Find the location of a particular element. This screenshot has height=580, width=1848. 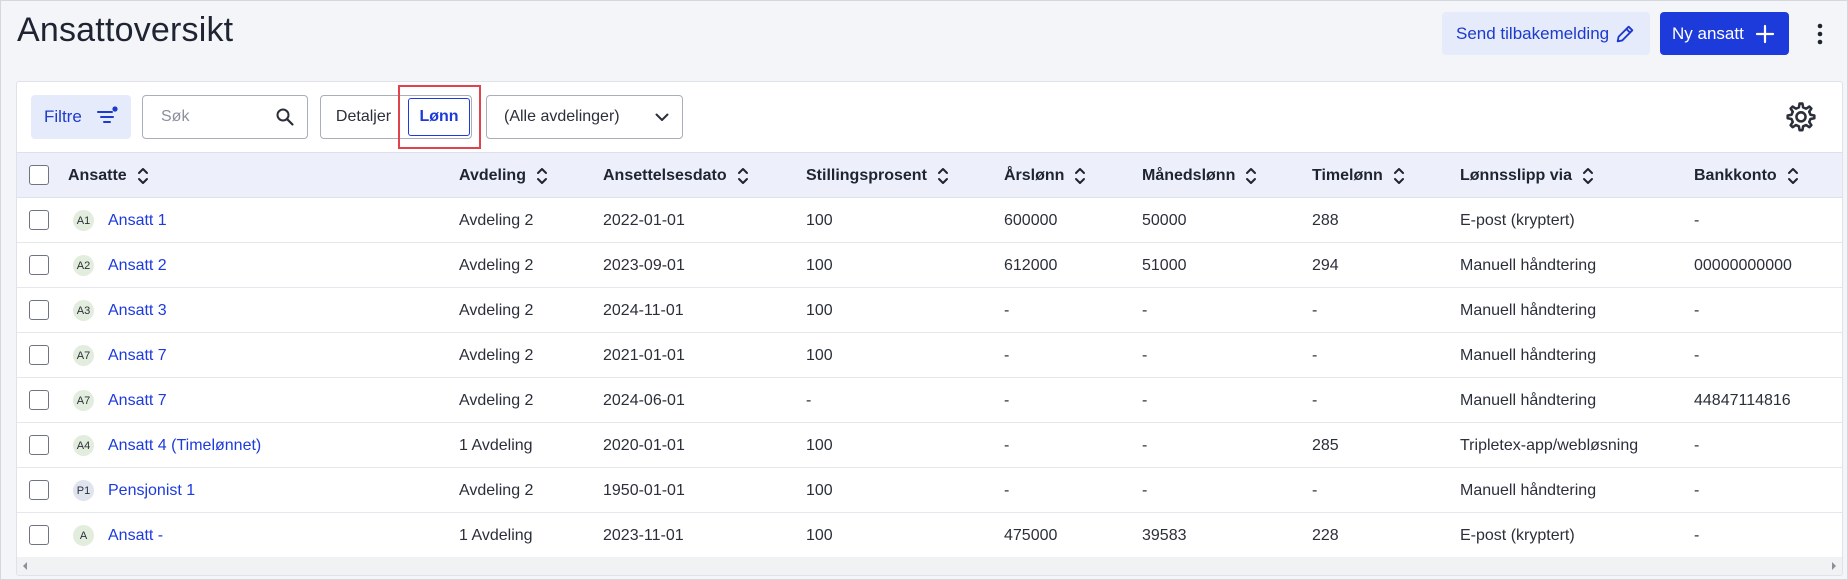

avatar: P1 is located at coordinates (83, 490).